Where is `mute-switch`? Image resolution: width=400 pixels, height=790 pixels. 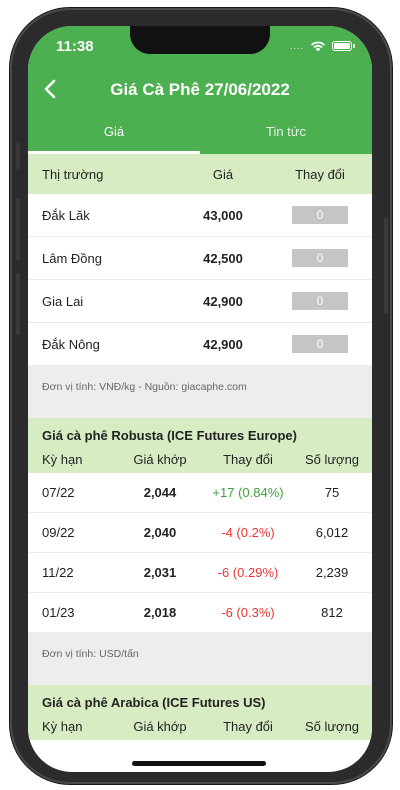 mute-switch is located at coordinates (18, 156).